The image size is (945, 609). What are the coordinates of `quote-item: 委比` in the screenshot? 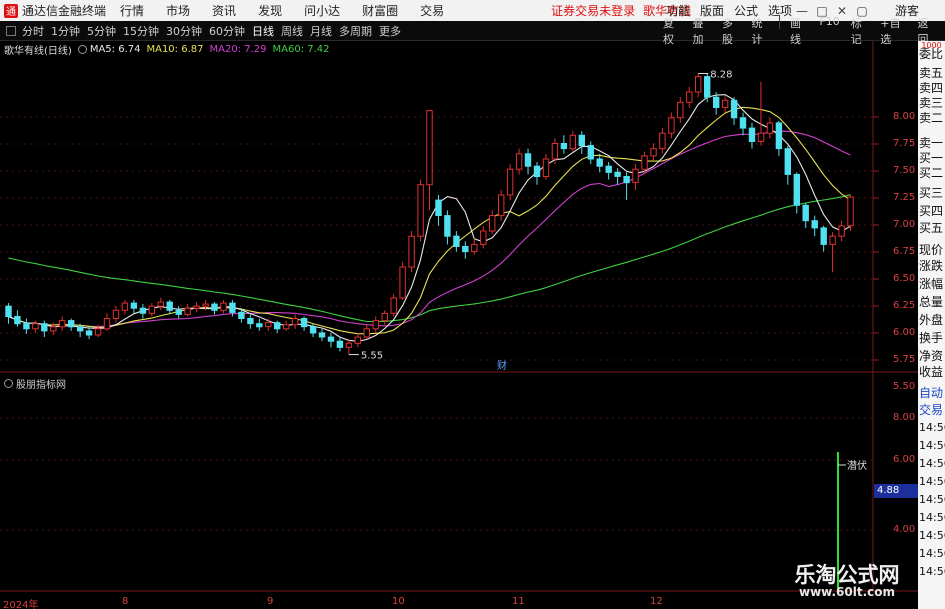 It's located at (932, 54).